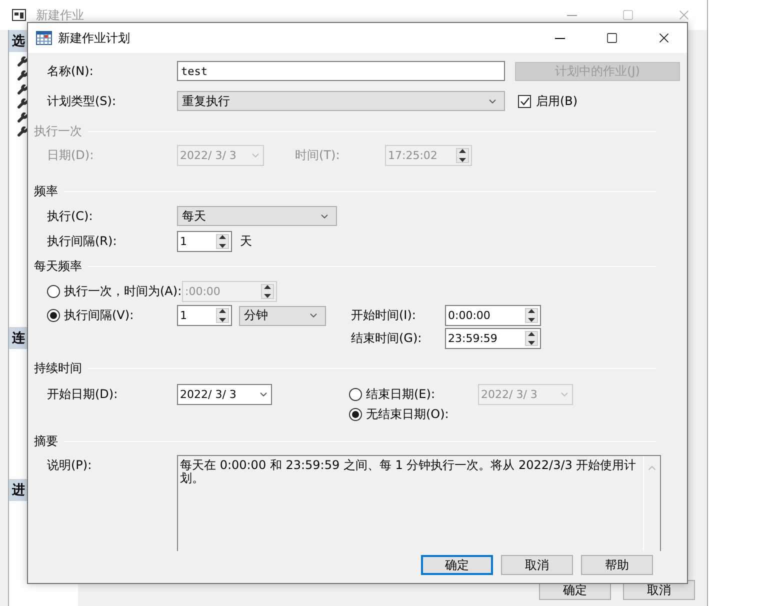 This screenshot has height=606, width=766. Describe the element at coordinates (82, 101) in the screenshot. I see `field-label: 计划类型(S):` at that location.